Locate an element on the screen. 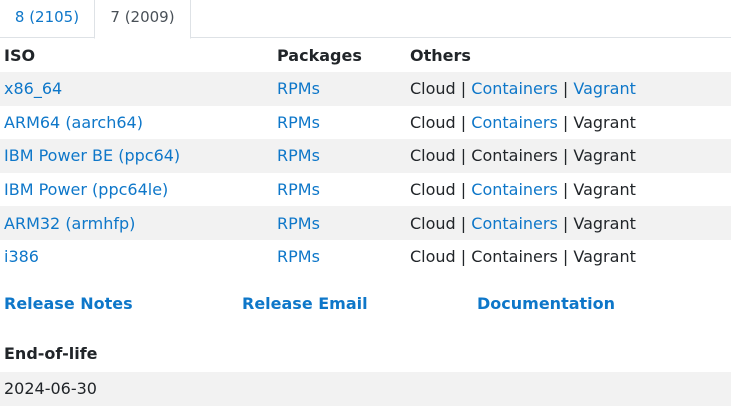 The width and height of the screenshot is (740, 408). iso-link: i386 is located at coordinates (21, 256).